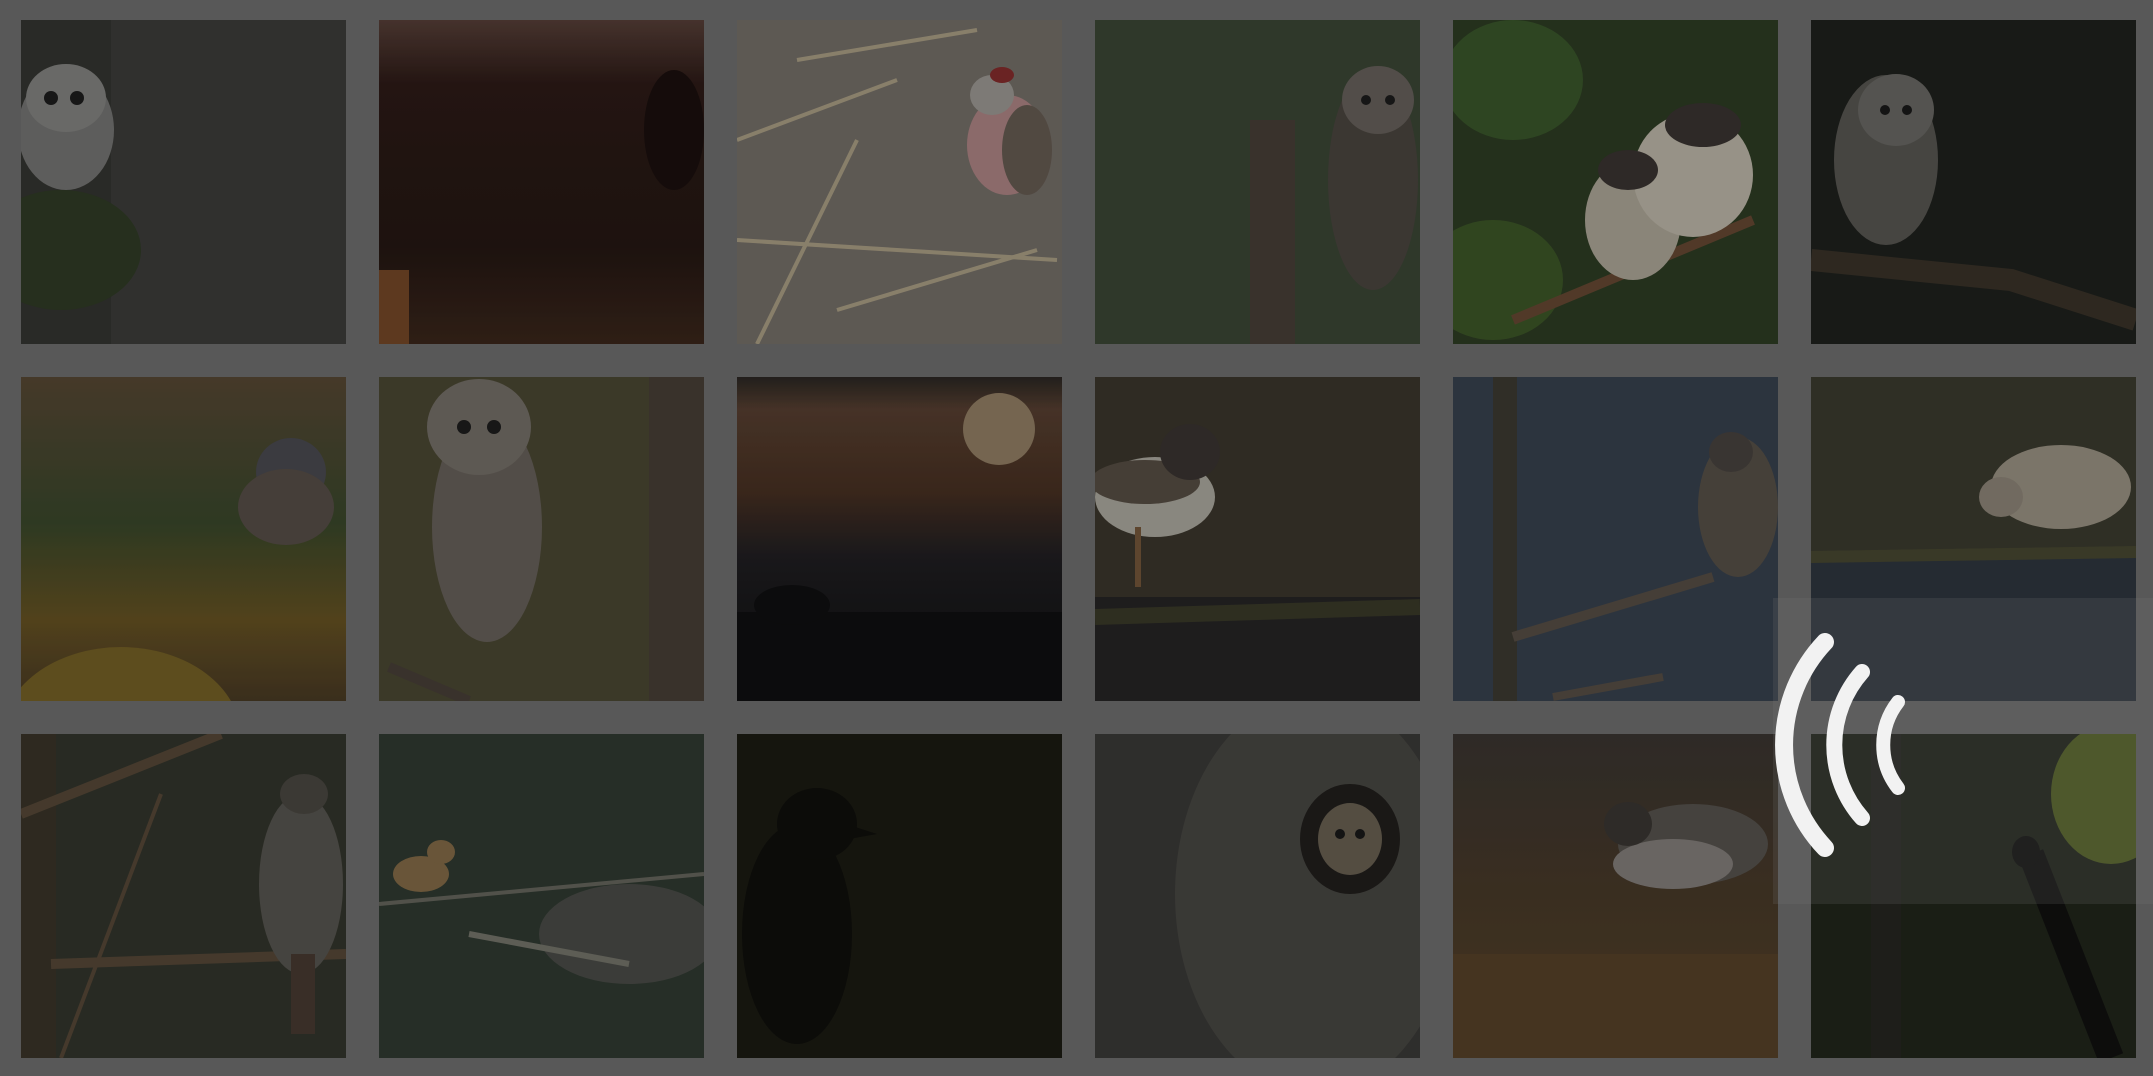  I want to click on photo-tile-falcon, so click(1615, 539).